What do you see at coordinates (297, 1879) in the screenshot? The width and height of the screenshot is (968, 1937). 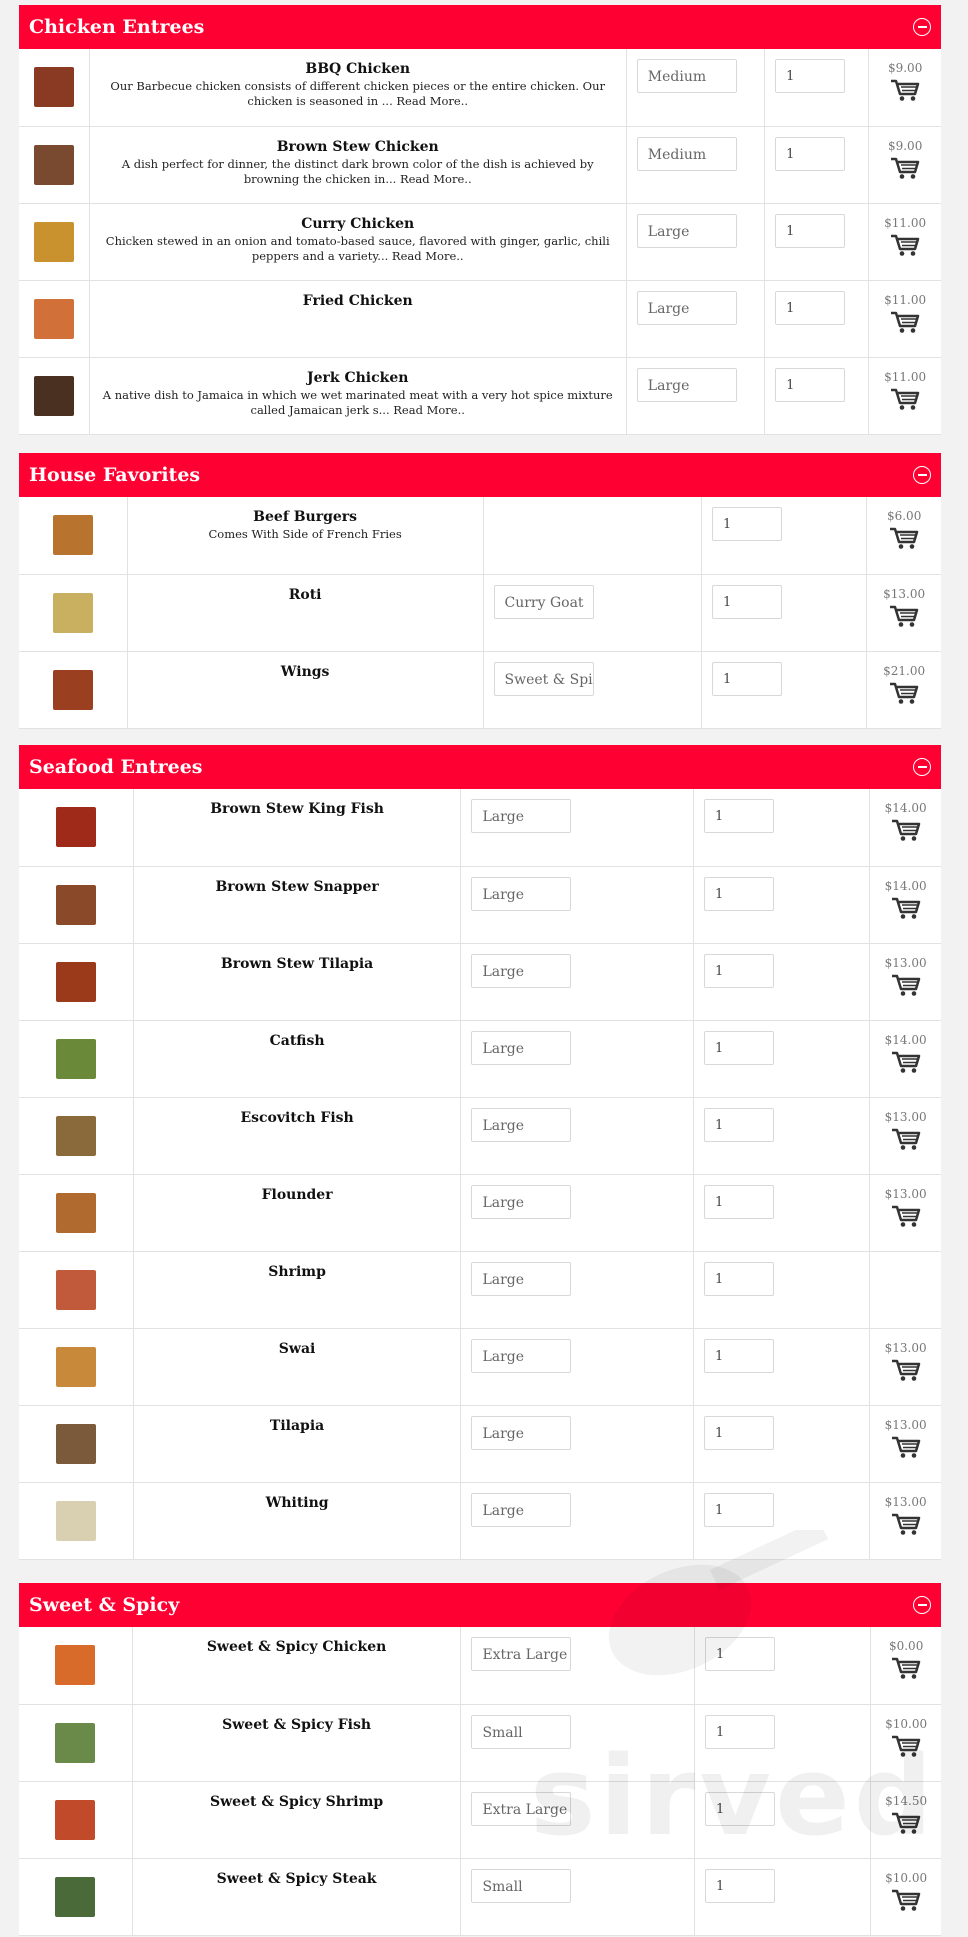 I see `item-name: Sweet & Spicy Steak` at bounding box center [297, 1879].